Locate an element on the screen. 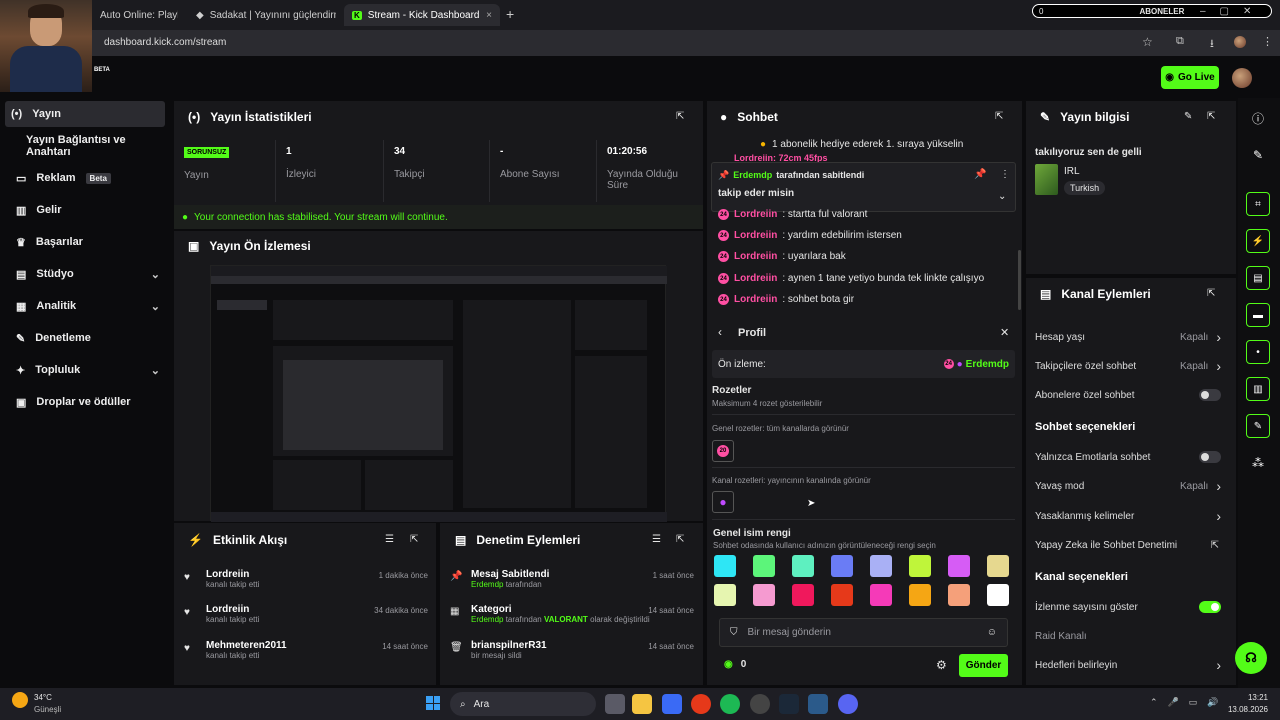 This screenshot has width=1280, height=720. nav-item-gelir: ▥ Gelir is located at coordinates (85, 210).